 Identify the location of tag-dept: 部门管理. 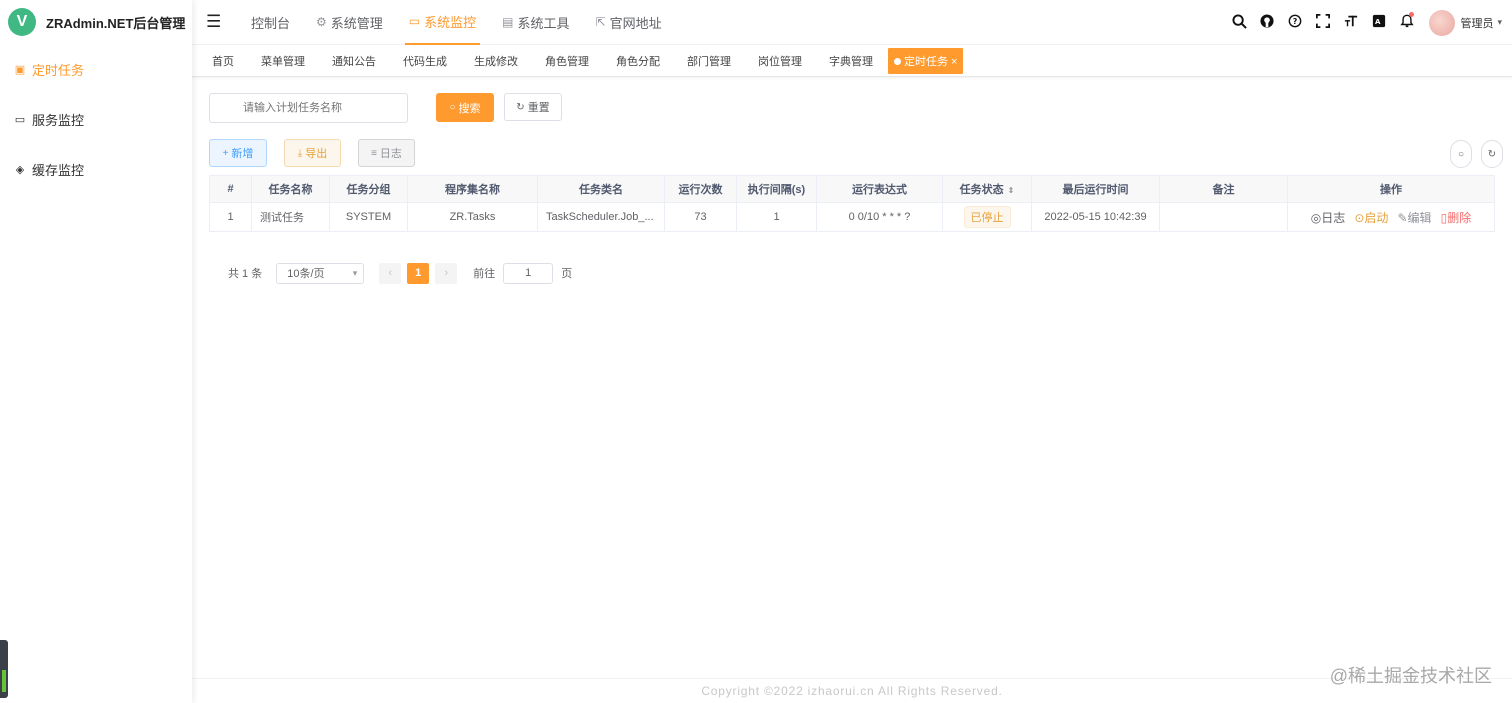
(709, 61).